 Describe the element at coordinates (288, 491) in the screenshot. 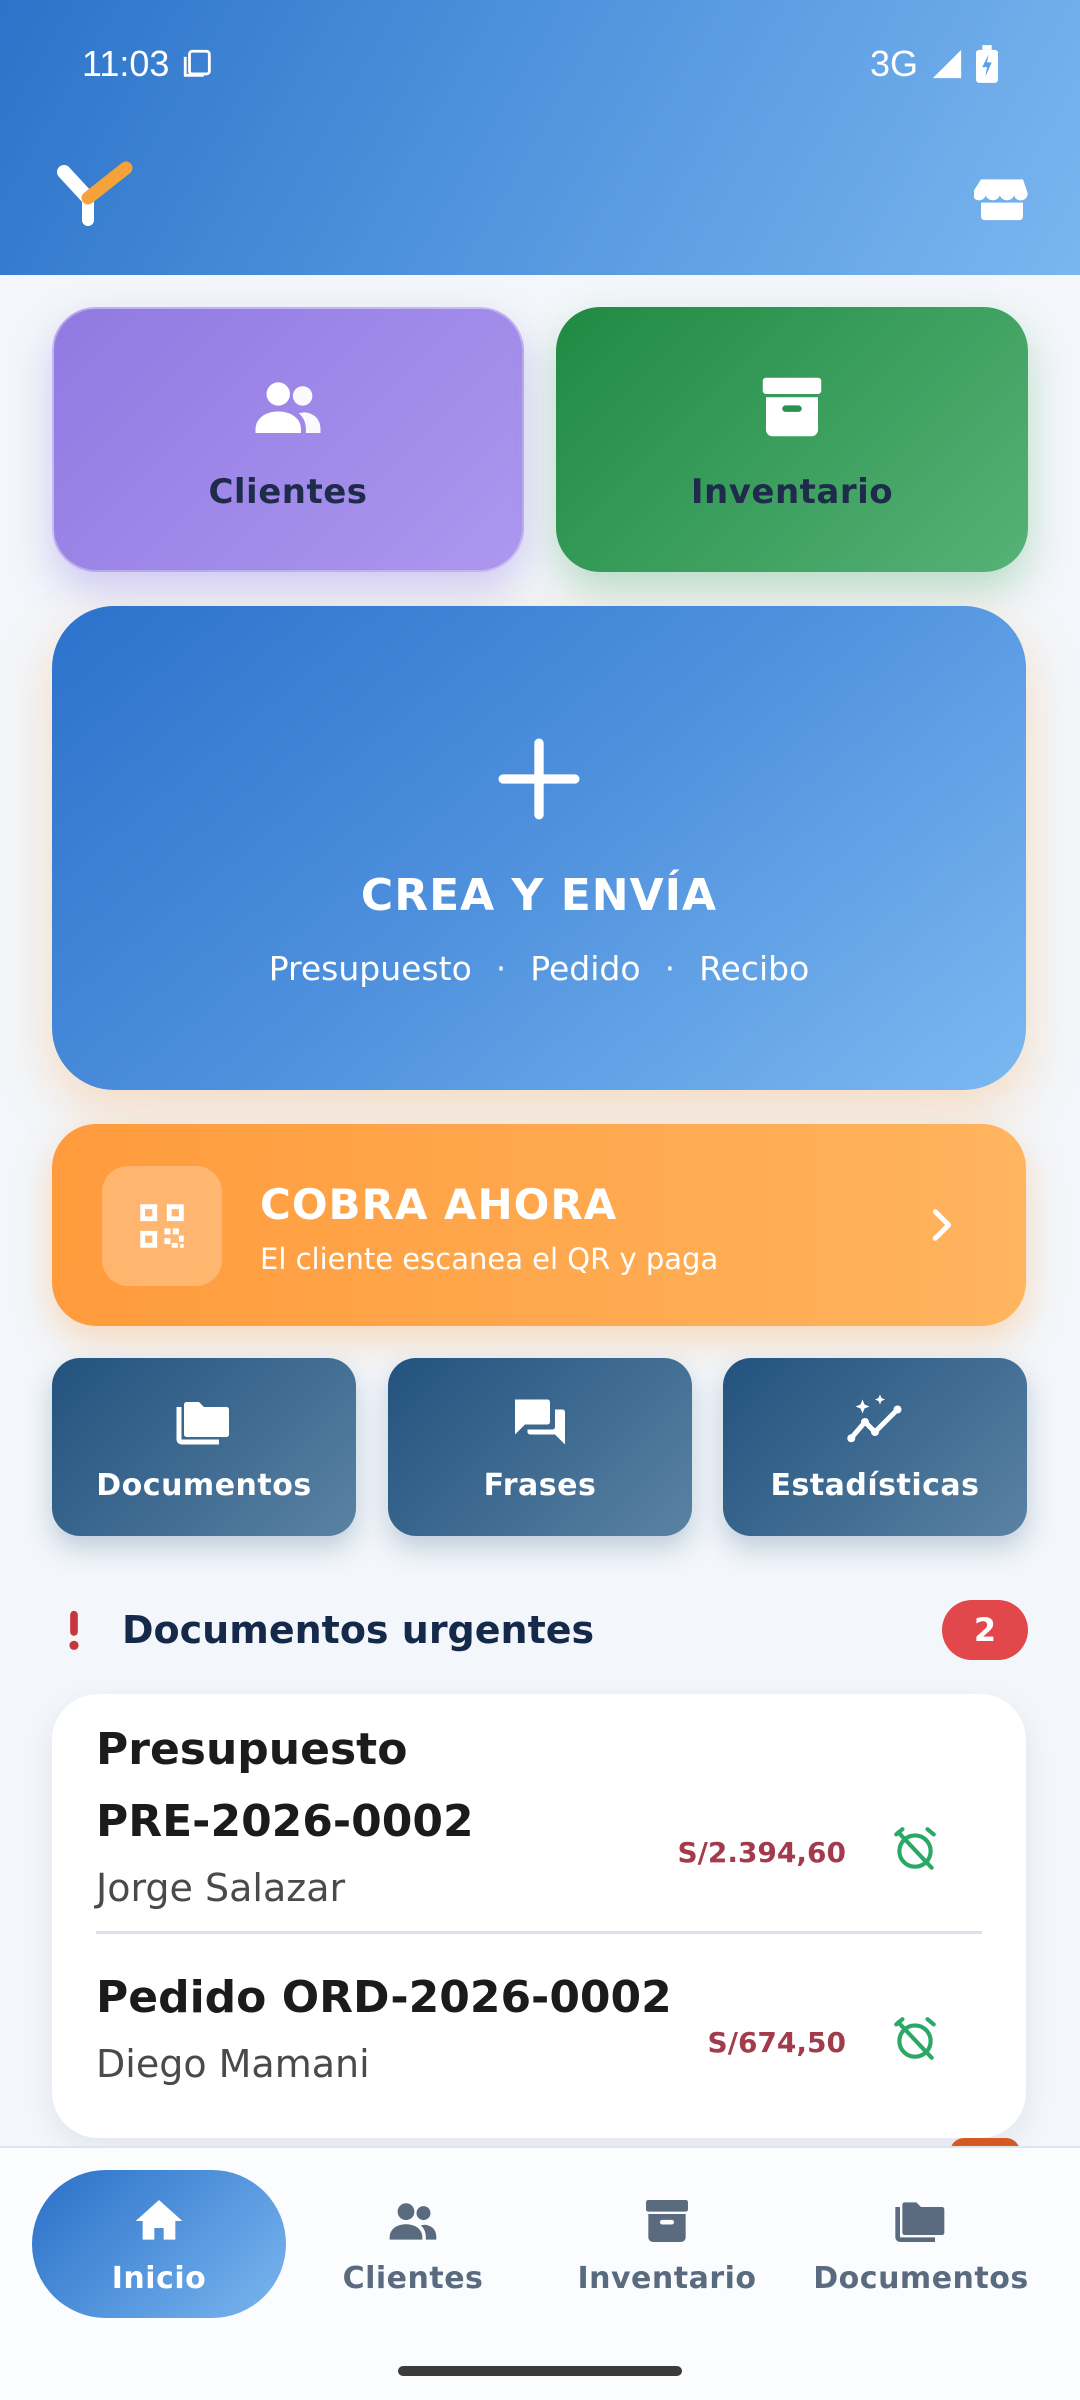

I see `clientes-tile-label: Clientes` at that location.